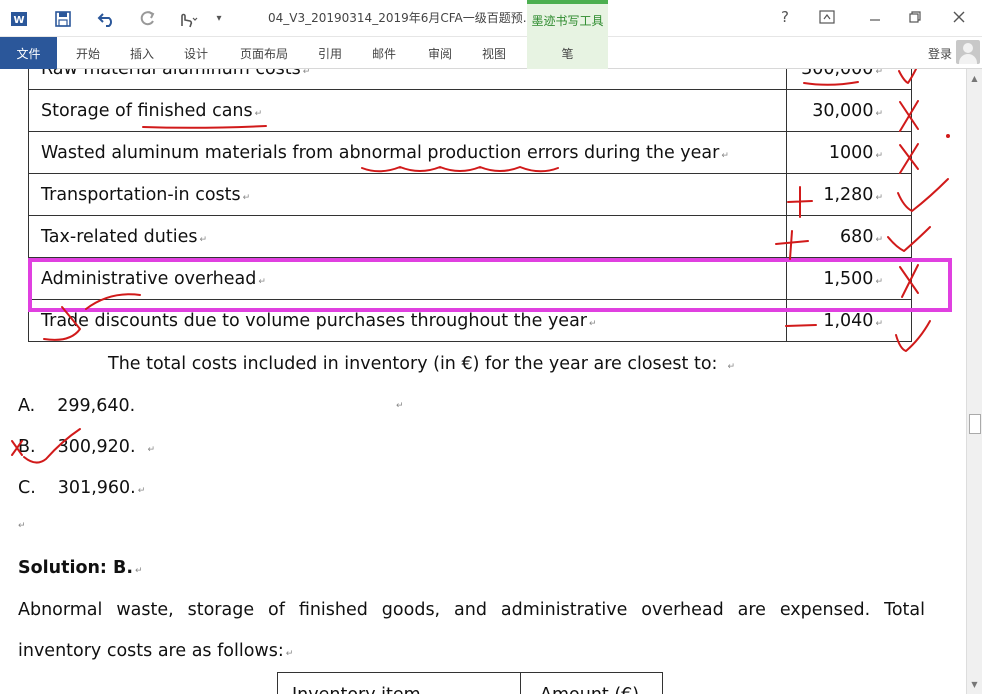 The image size is (982, 694). What do you see at coordinates (974, 381) in the screenshot?
I see `vertical-scrollbar: ▲ ▼` at bounding box center [974, 381].